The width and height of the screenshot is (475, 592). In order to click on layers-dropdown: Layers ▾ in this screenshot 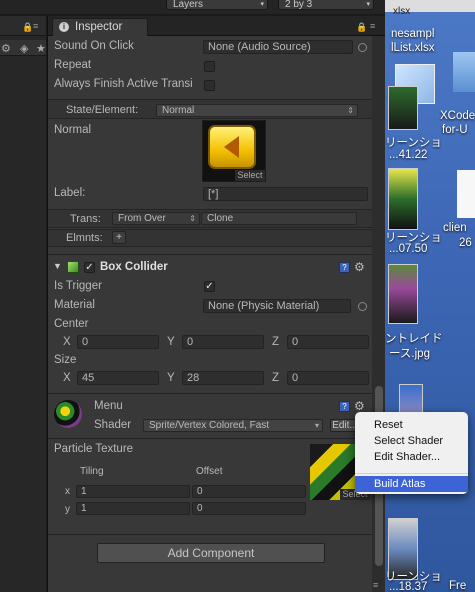, I will do `click(217, 5)`.